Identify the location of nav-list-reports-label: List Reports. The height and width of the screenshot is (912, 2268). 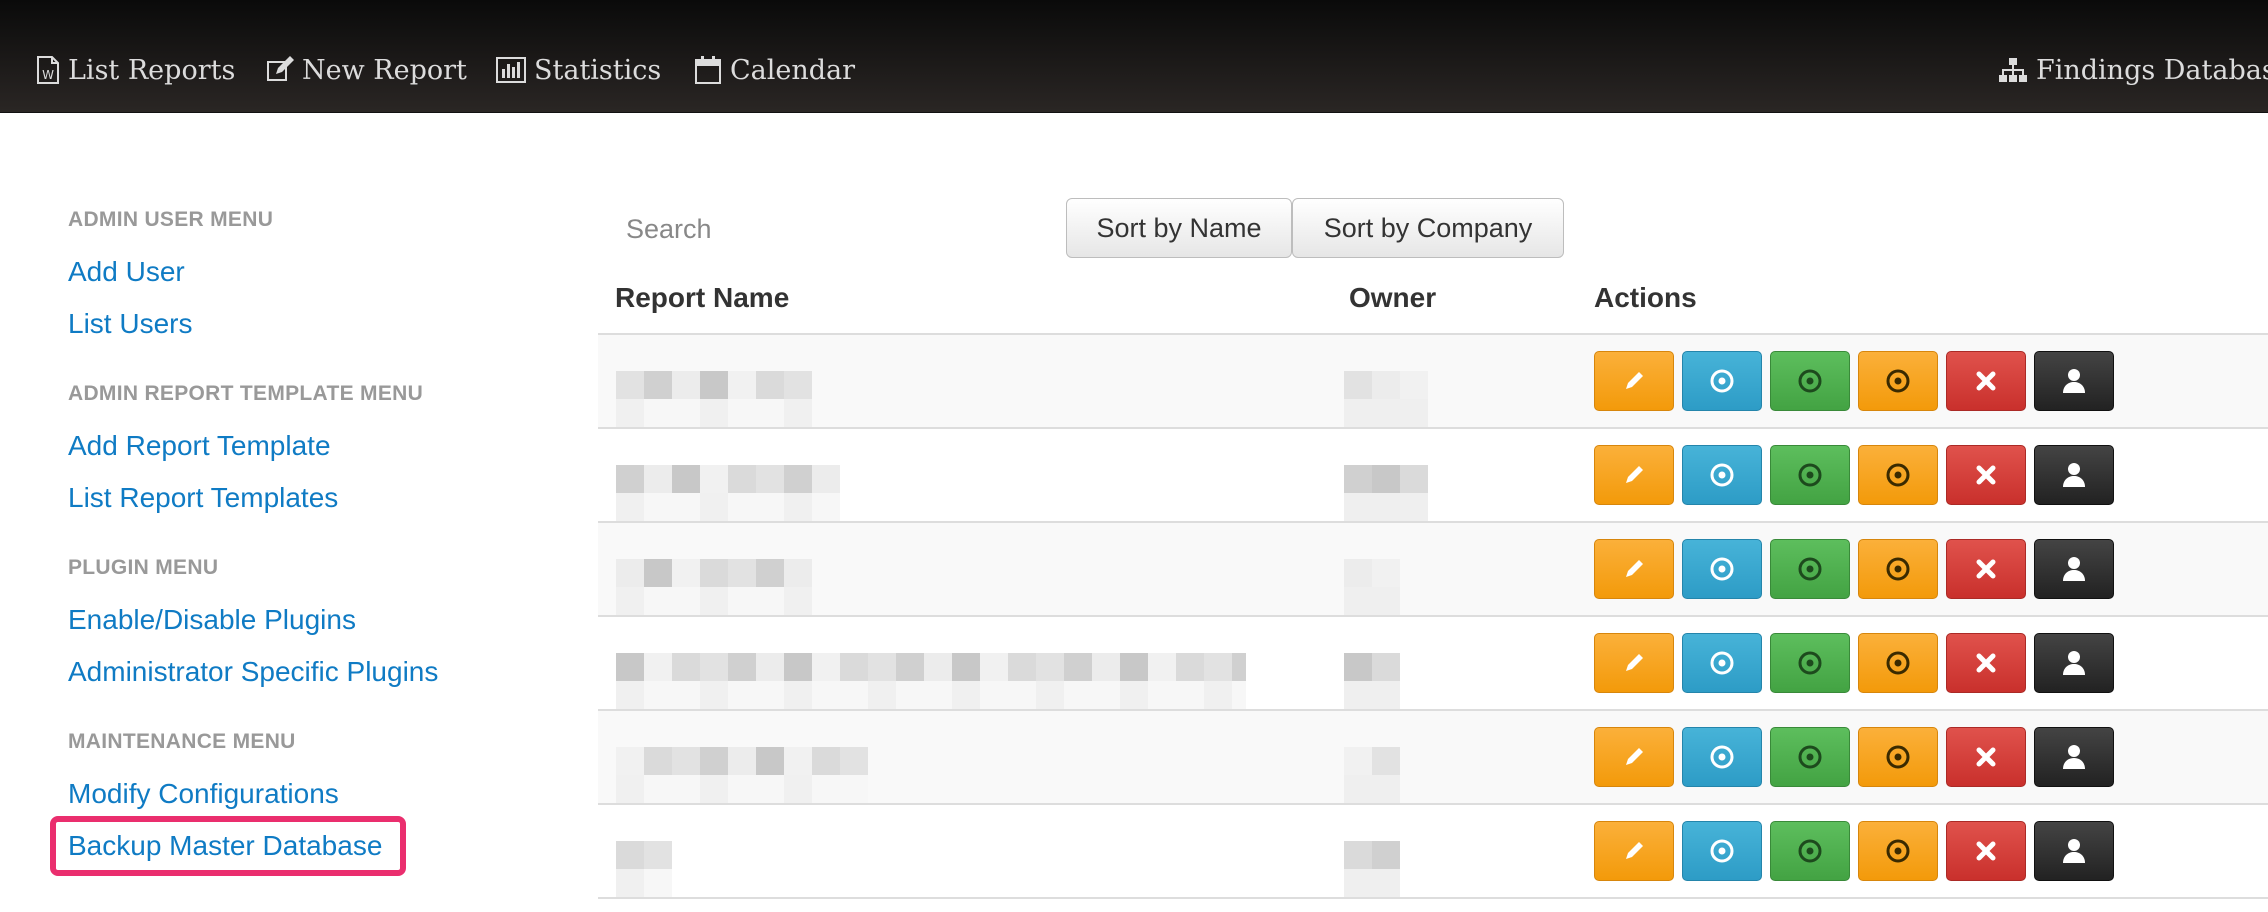
(152, 70).